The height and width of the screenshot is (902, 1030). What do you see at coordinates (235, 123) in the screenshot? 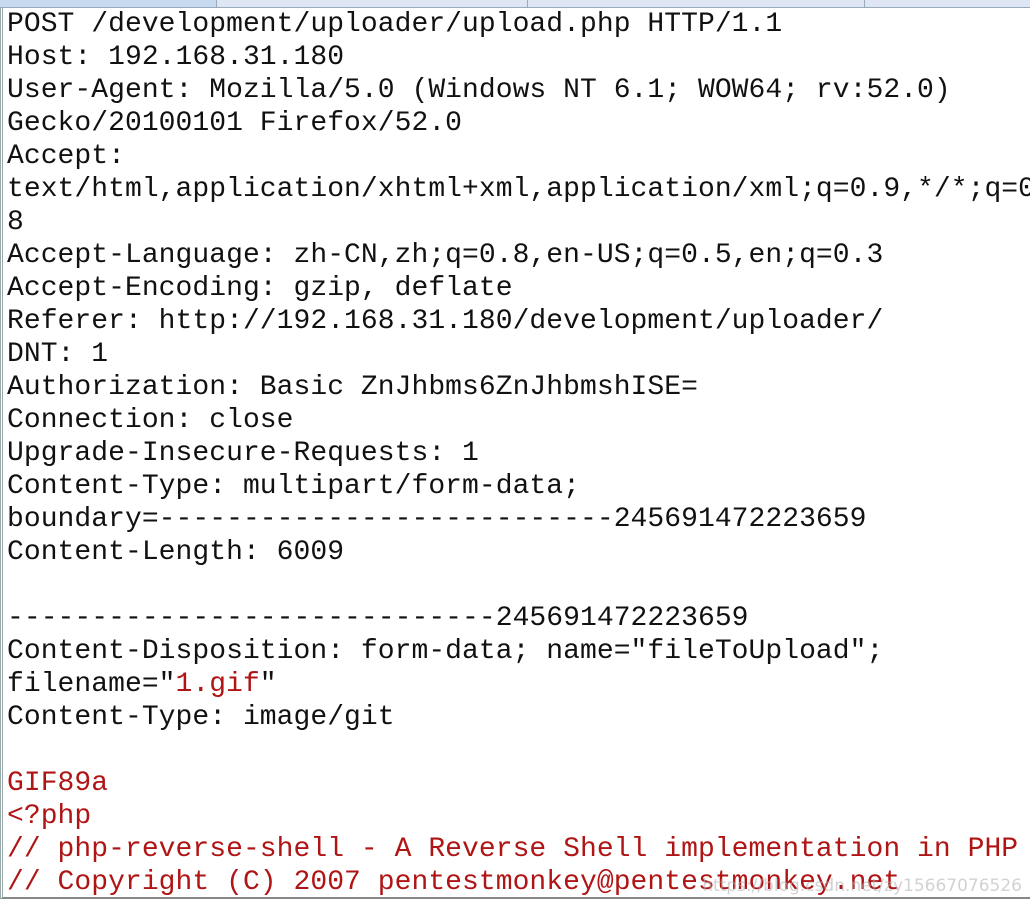
I see `request-line-text: Gecko/20100101 Firefox/52.0` at bounding box center [235, 123].